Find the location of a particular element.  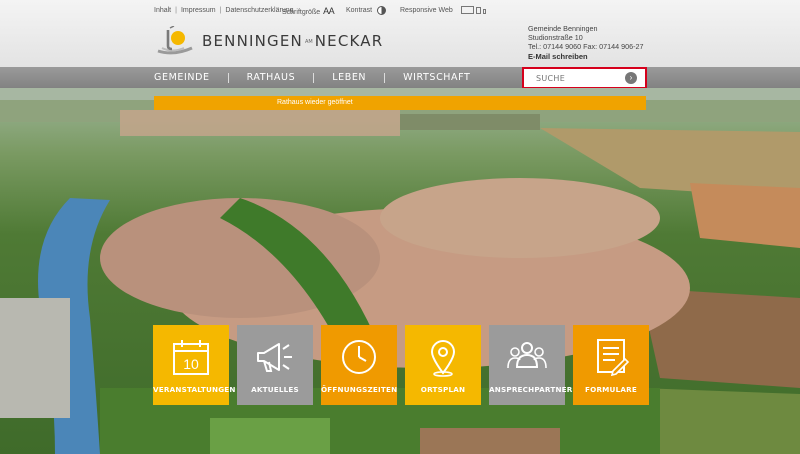

logo: BENNINGEN AM NECKAR is located at coordinates (268, 41).